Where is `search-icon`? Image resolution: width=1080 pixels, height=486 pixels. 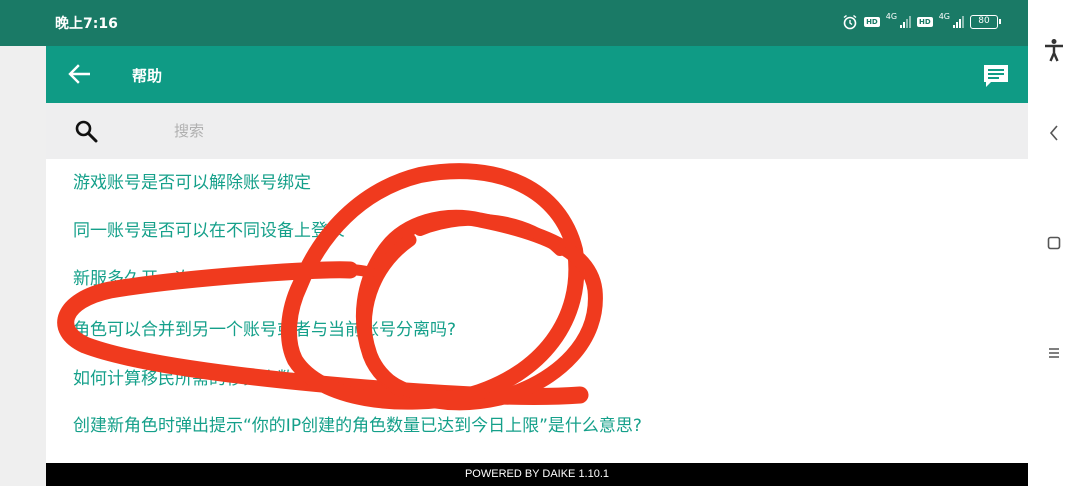
search-icon is located at coordinates (86, 131).